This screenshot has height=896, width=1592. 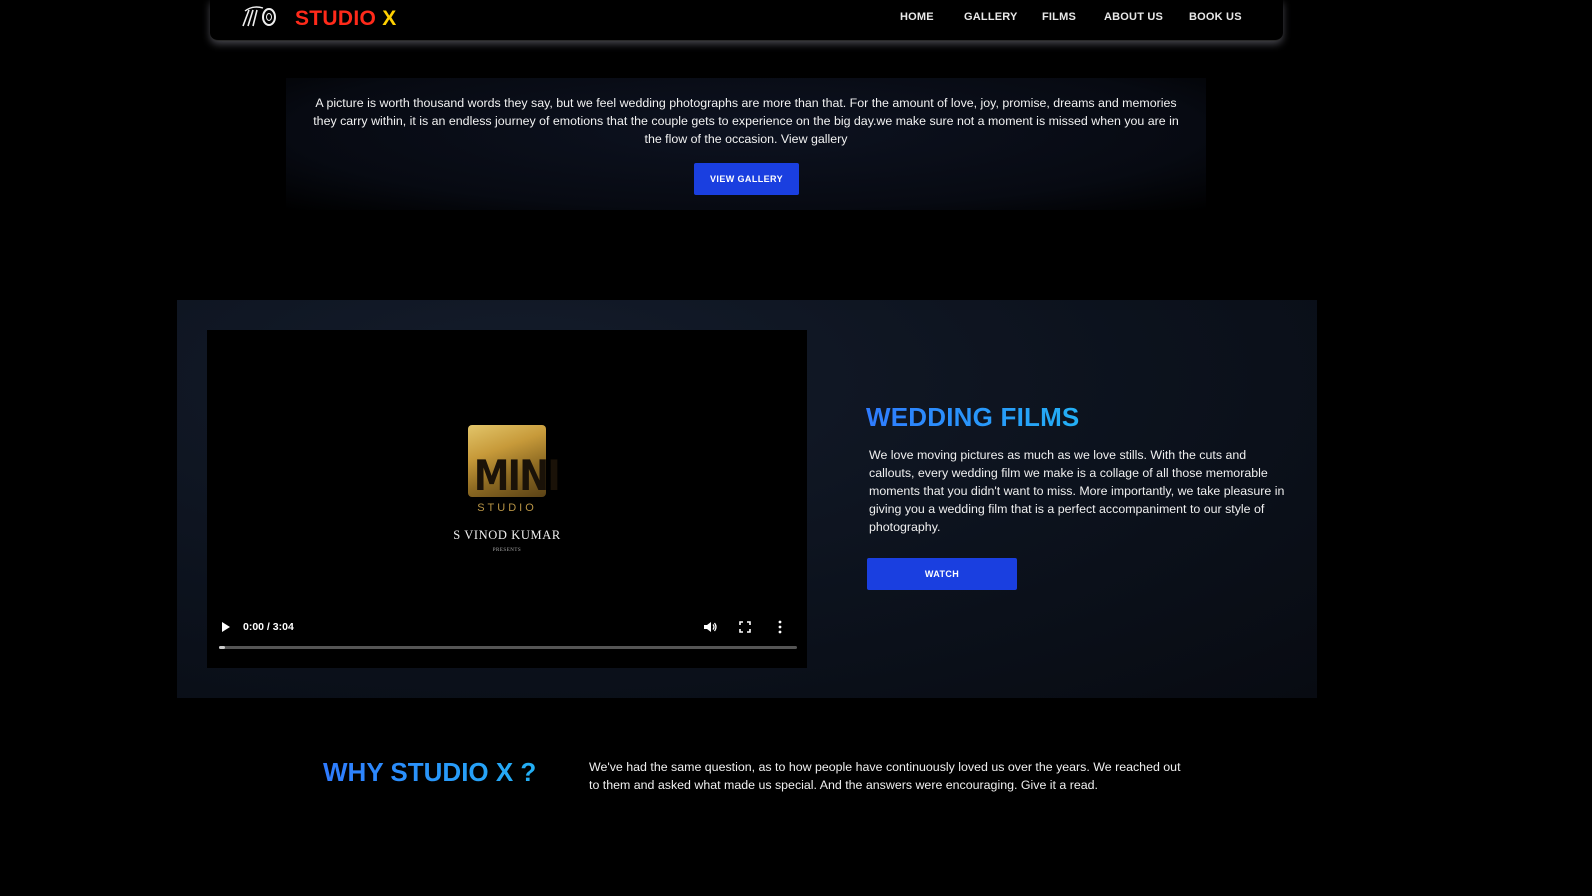 What do you see at coordinates (780, 627) in the screenshot?
I see `more-options-icon` at bounding box center [780, 627].